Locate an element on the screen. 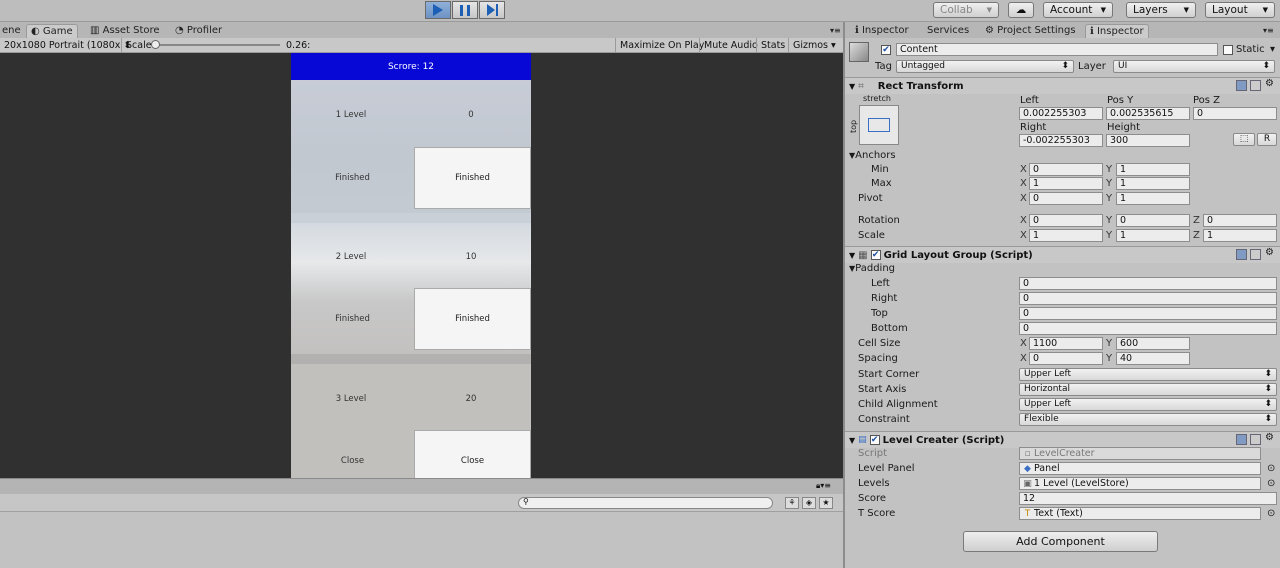  levels-field: ▣ 1 Level (LevelStore) is located at coordinates (1140, 483).